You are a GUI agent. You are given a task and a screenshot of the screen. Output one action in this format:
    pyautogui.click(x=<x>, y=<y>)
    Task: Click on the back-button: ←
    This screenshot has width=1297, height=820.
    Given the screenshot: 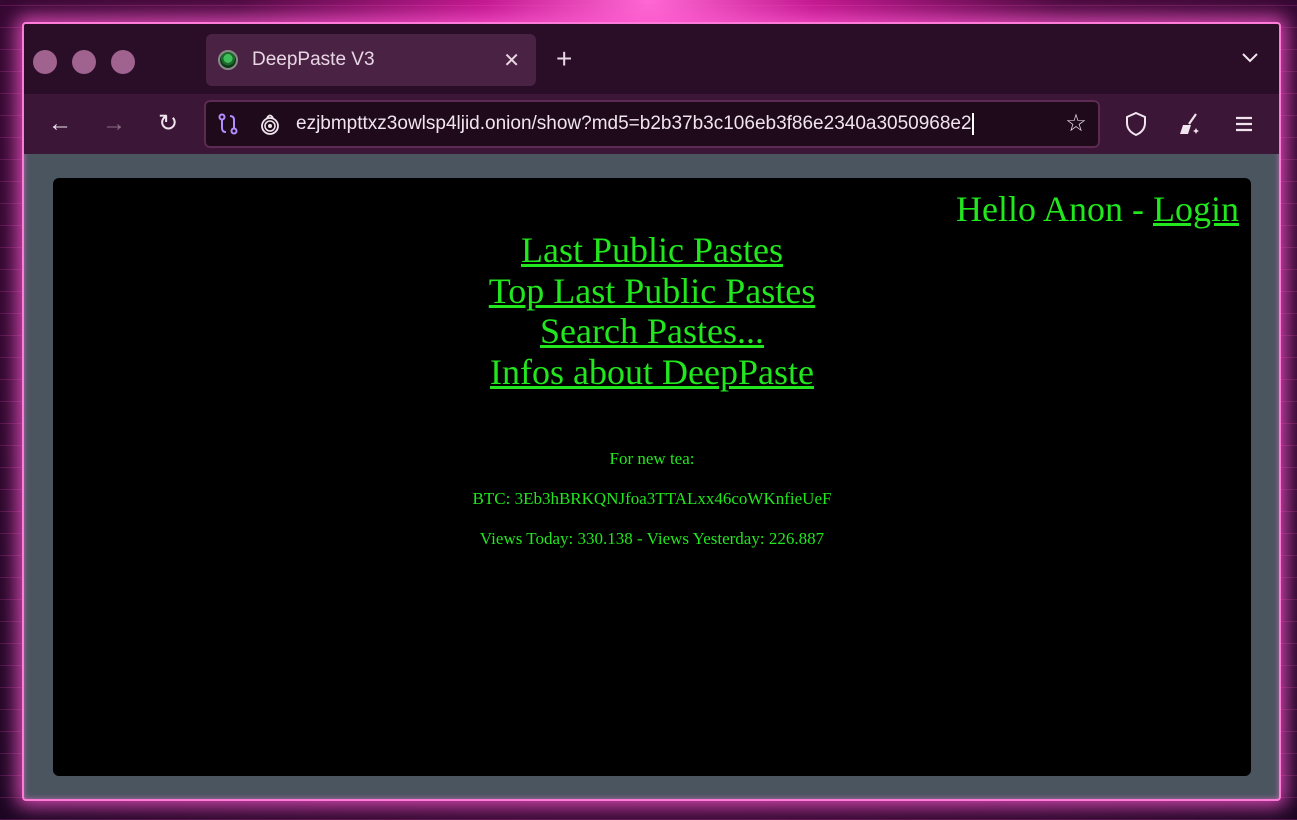 What is the action you would take?
    pyautogui.click(x=60, y=124)
    